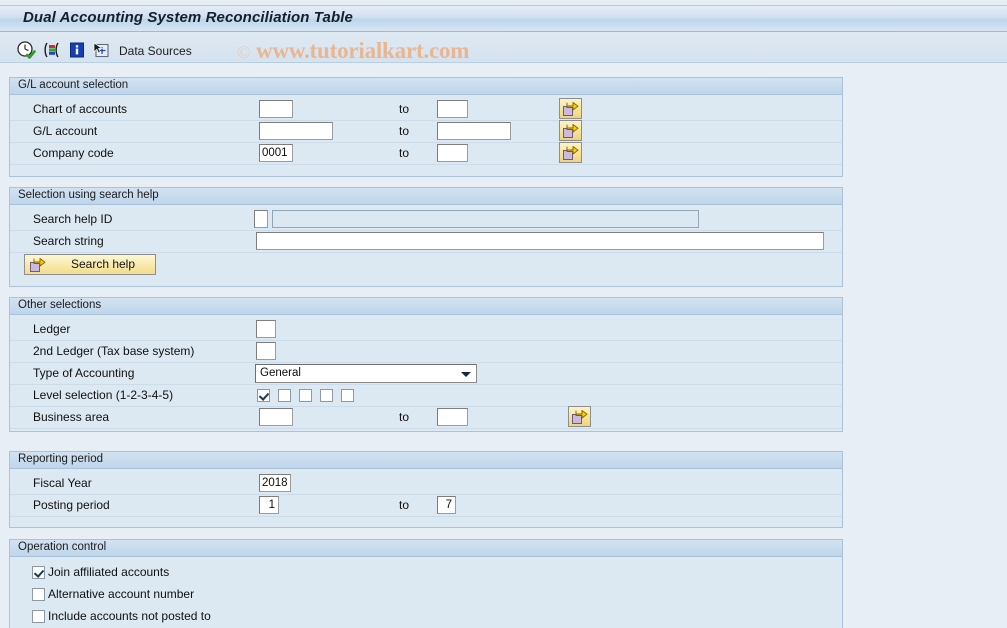  I want to click on copyright-icon: ©, so click(244, 52).